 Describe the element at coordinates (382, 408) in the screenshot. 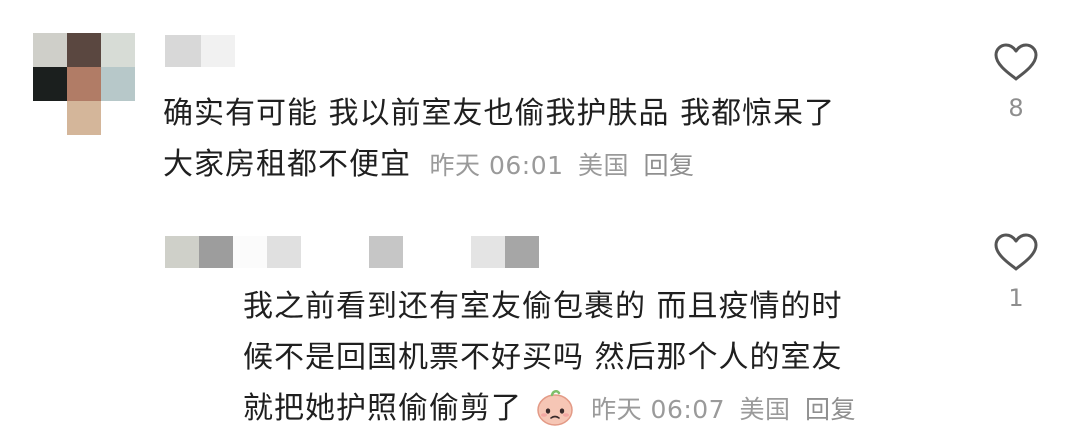

I see `comment-line-text: 就把她护照偷偷剪了` at that location.